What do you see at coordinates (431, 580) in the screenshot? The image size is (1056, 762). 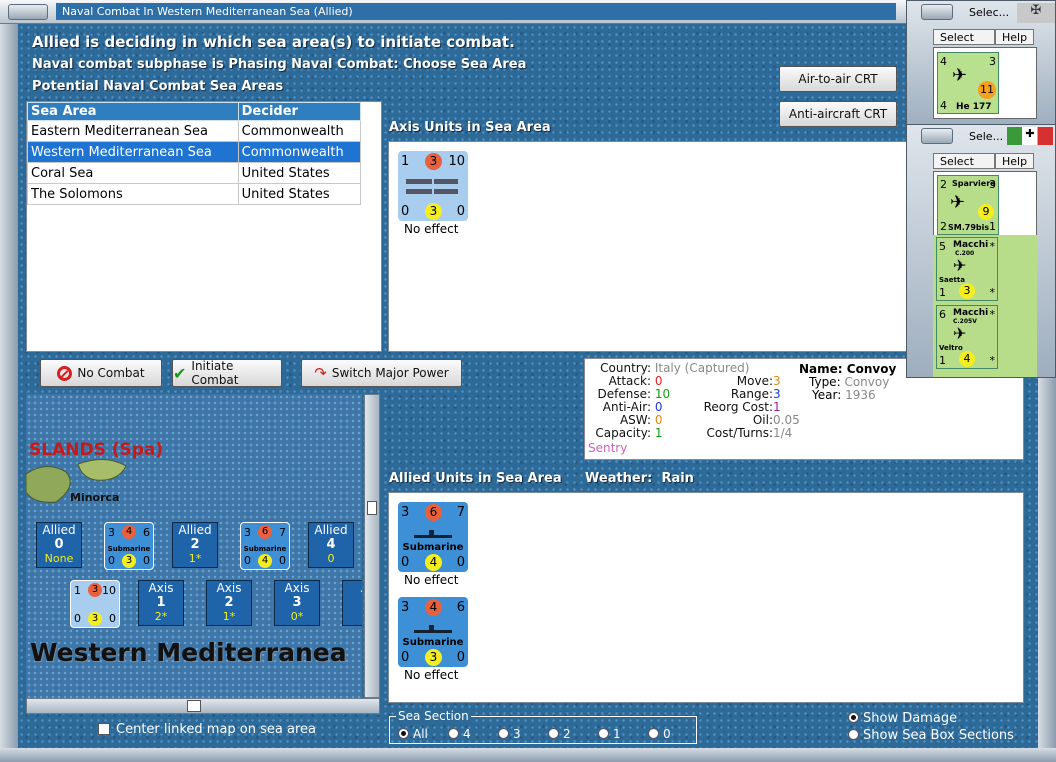 I see `allied-unit-status: No effect` at bounding box center [431, 580].